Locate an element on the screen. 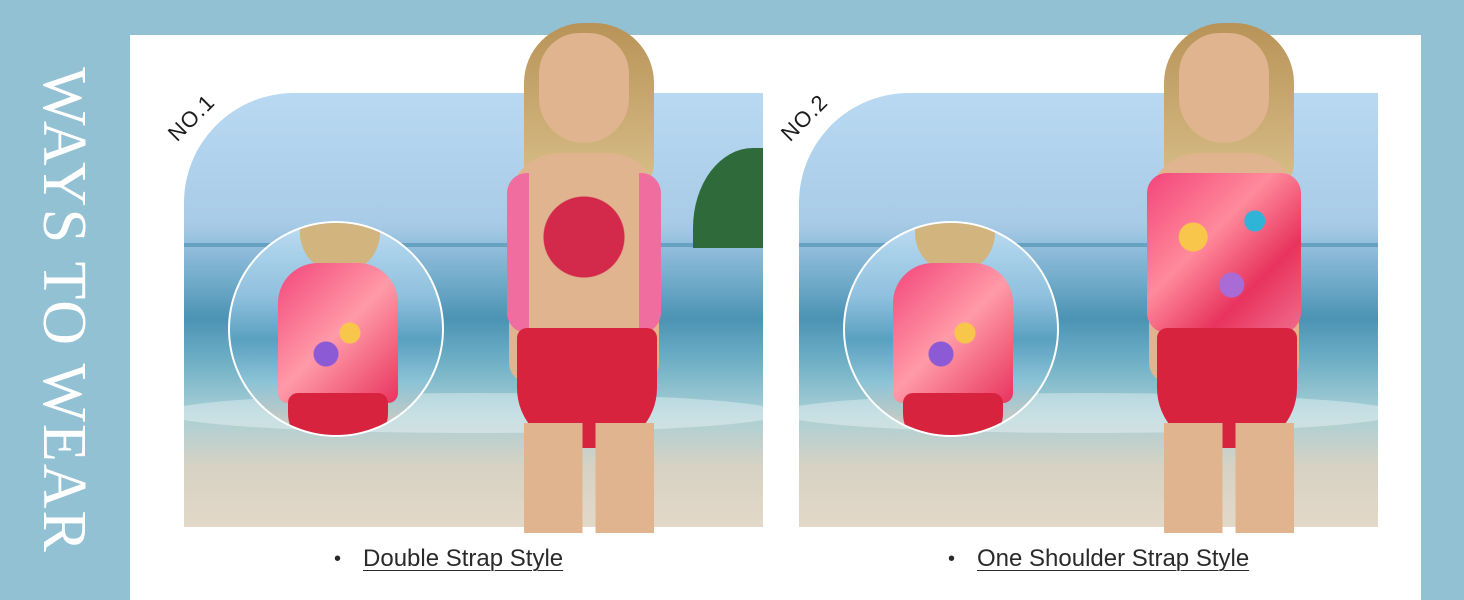 This screenshot has height=600, width=1464. caption-link-double-strap: Double Strap Style is located at coordinates (463, 559).